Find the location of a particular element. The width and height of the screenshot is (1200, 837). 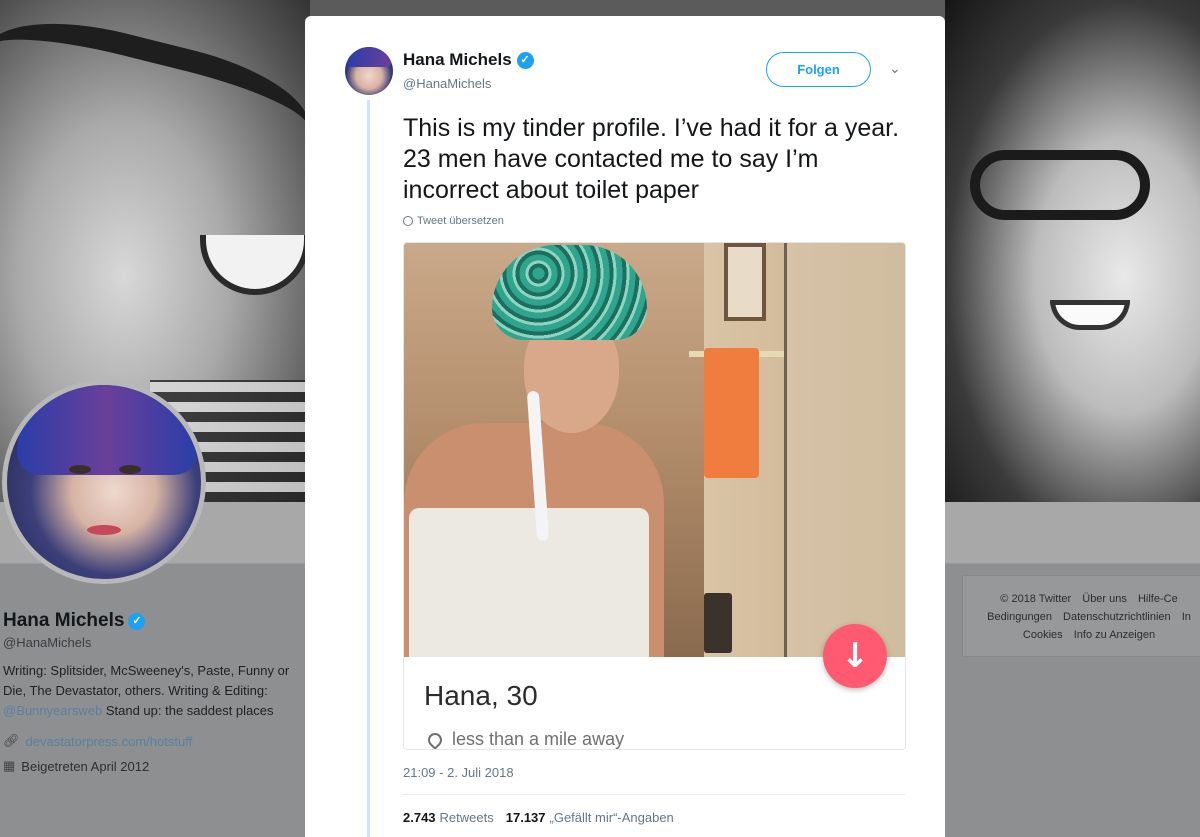

profile-name: Hana Michels is located at coordinates (63, 621).